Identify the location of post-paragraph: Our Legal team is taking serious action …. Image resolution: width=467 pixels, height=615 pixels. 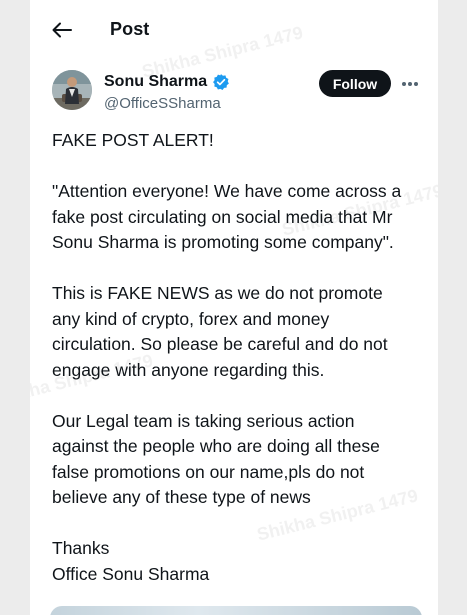
(216, 459).